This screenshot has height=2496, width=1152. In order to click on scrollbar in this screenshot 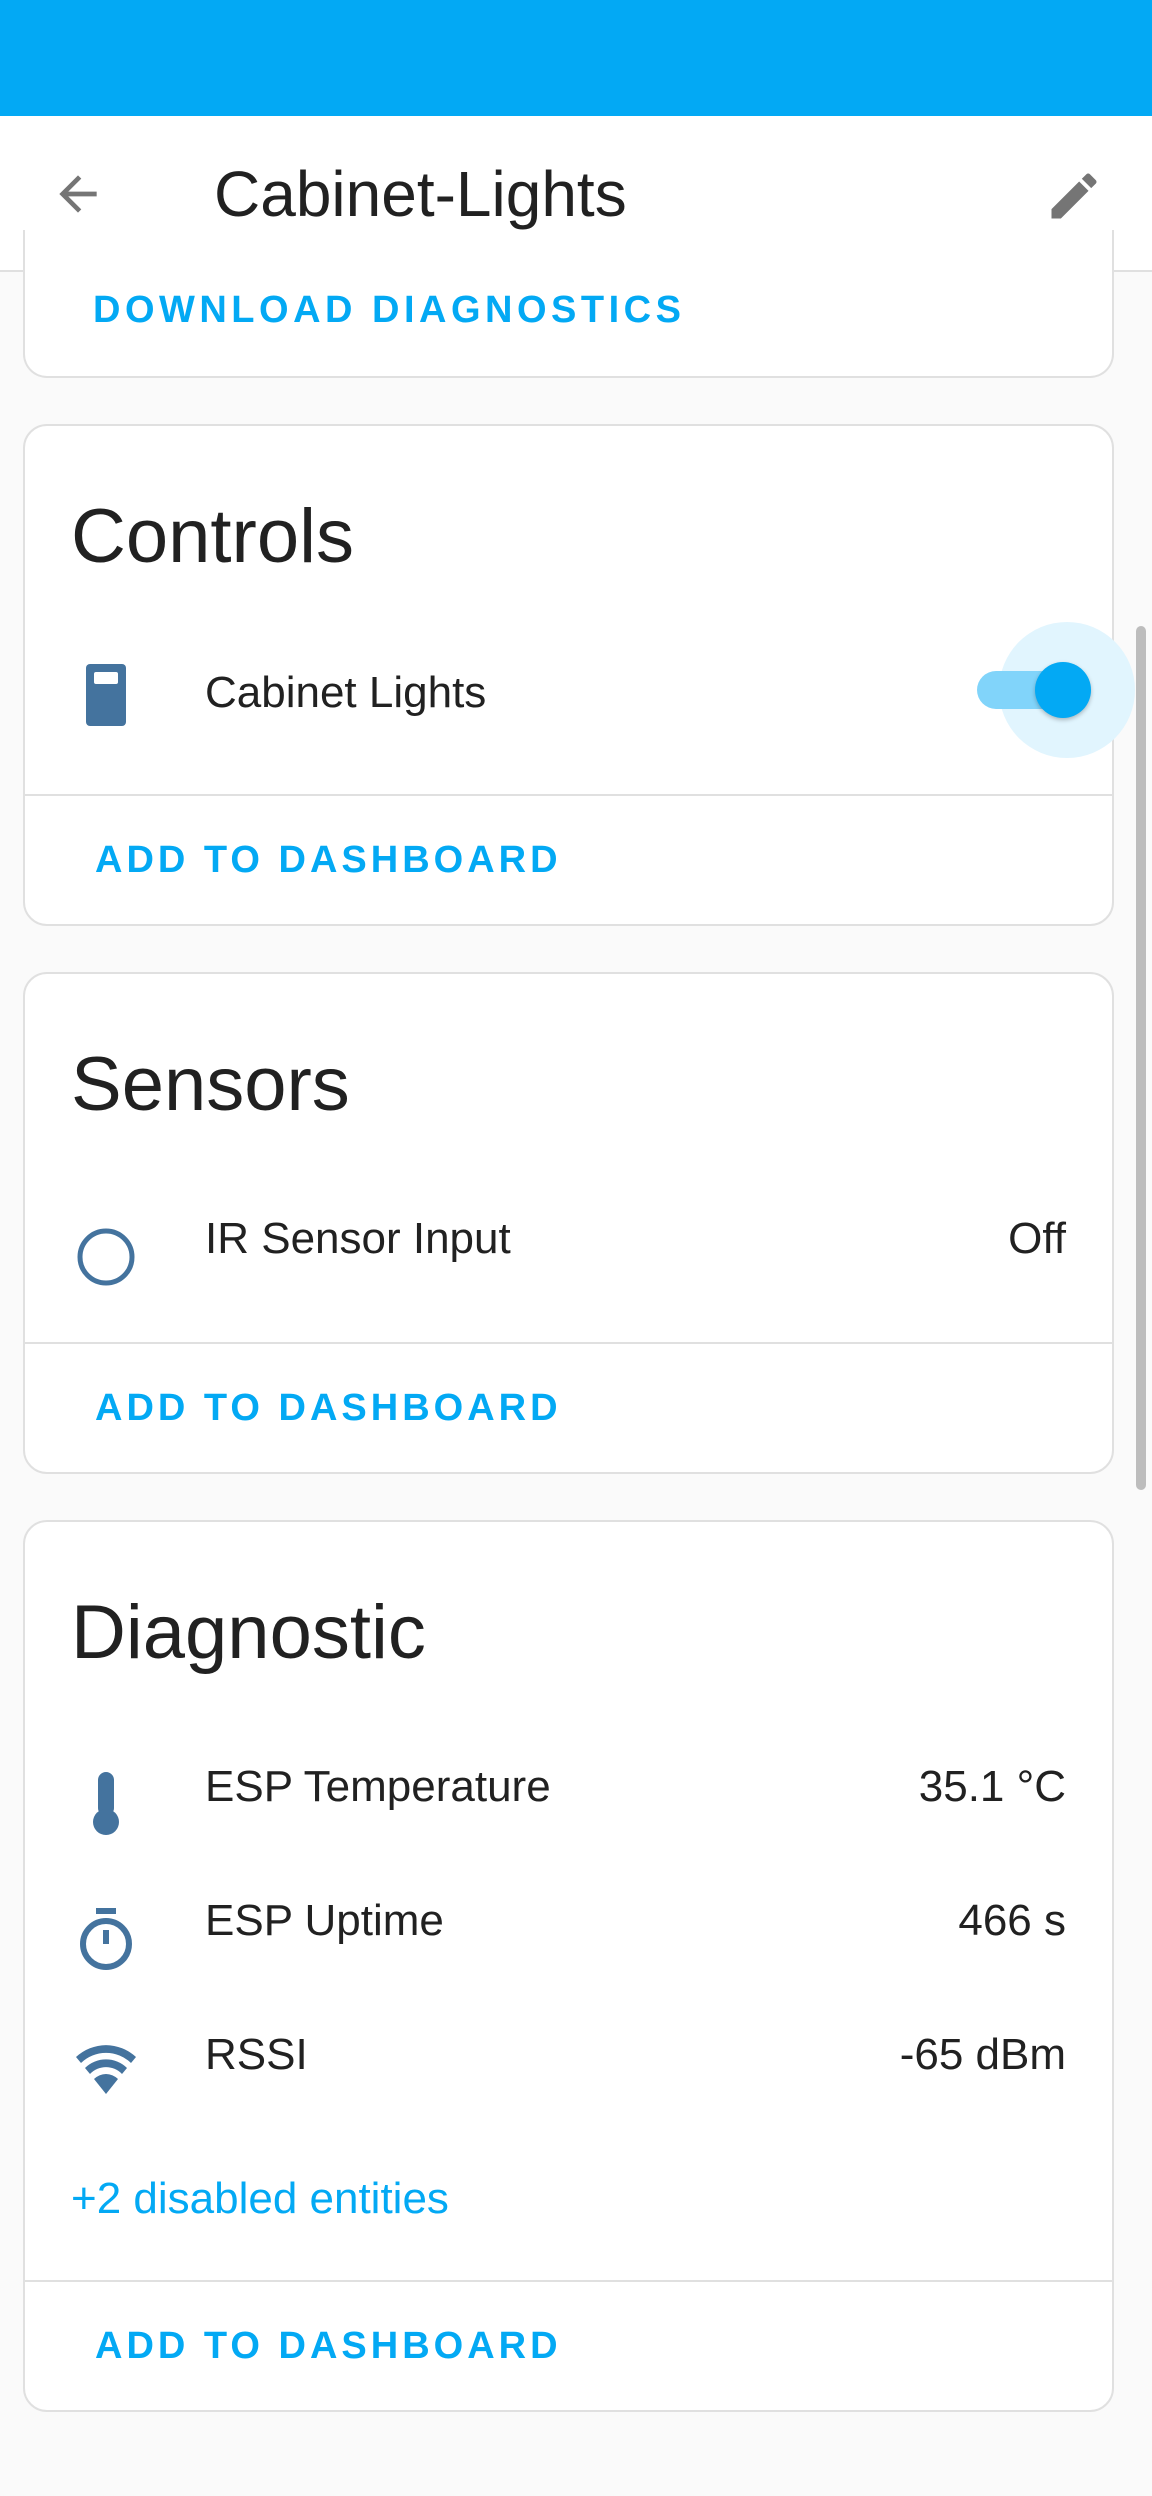, I will do `click(1141, 1058)`.